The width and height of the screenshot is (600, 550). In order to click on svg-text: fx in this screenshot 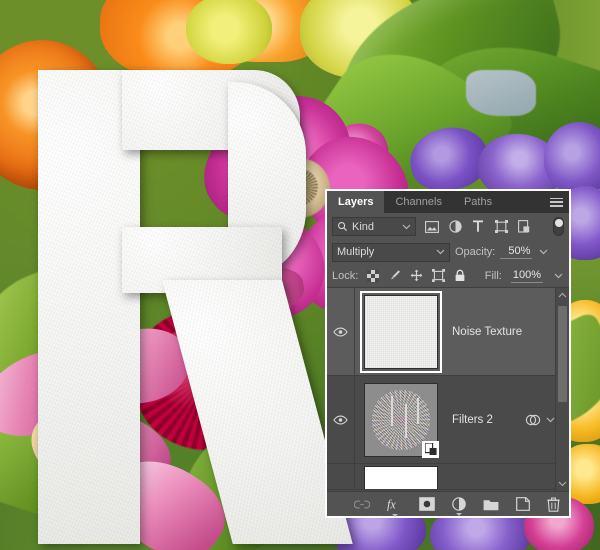, I will do `click(391, 504)`.